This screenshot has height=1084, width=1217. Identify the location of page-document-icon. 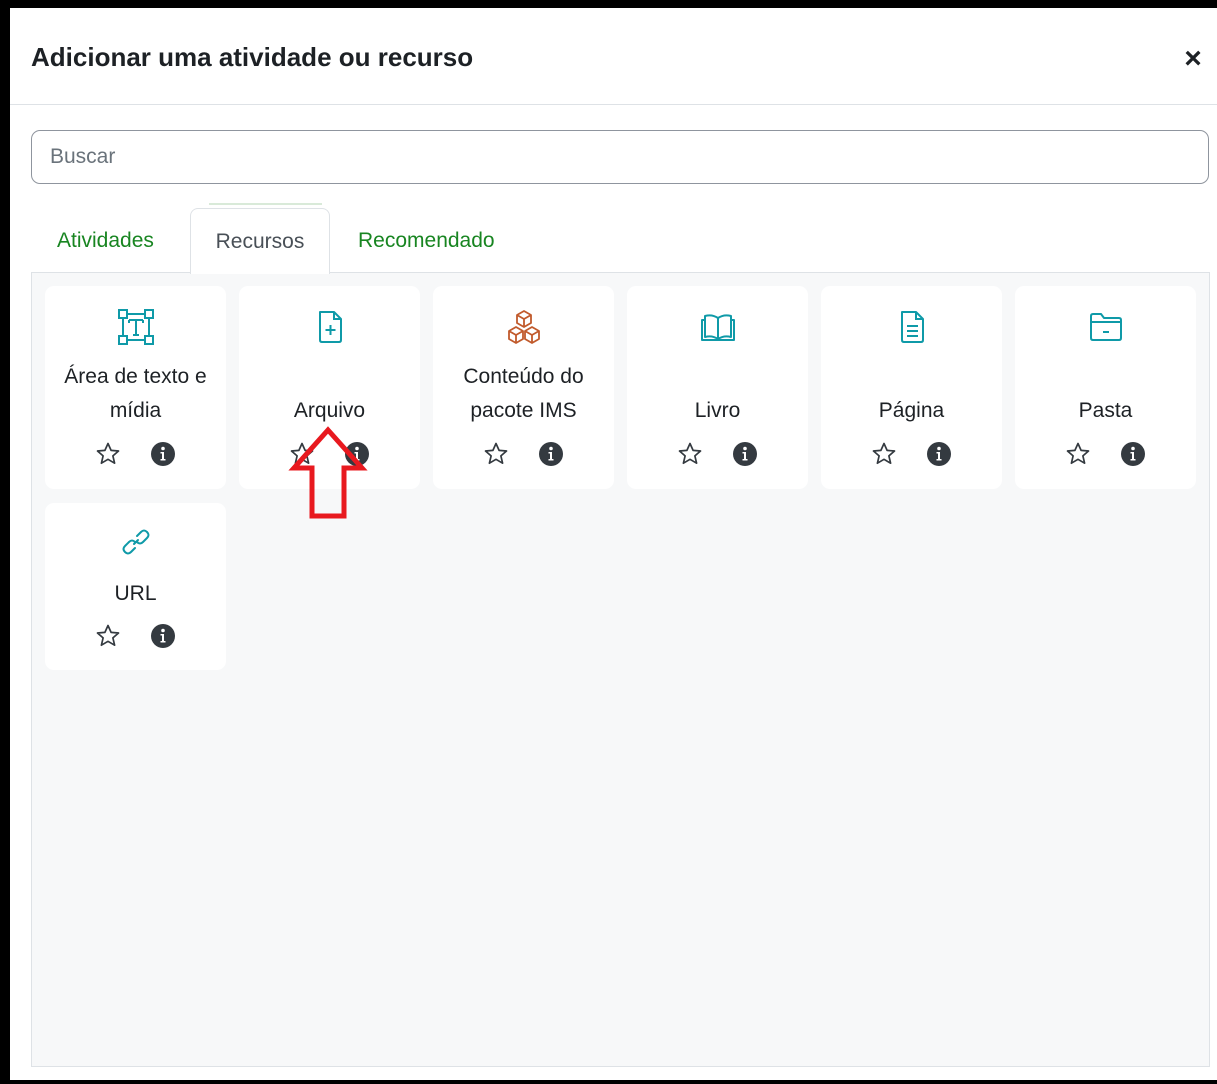
(912, 327).